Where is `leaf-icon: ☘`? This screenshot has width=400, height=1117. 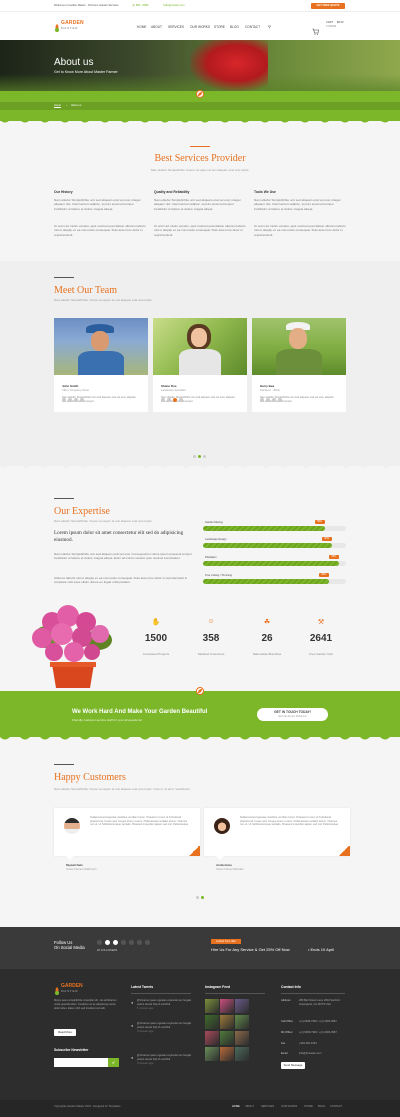
leaf-icon: ☘ is located at coordinates (267, 622).